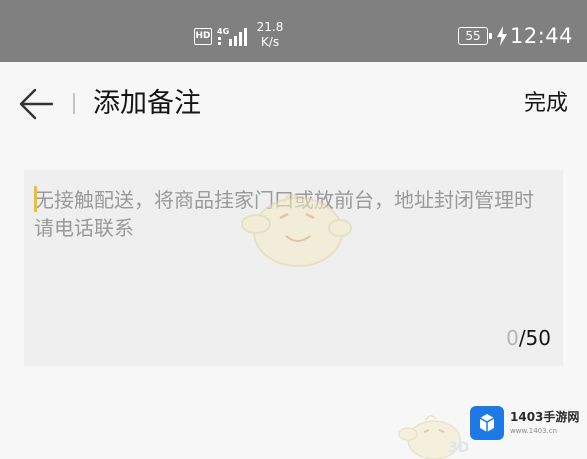 The image size is (587, 459). I want to click on svg-text: 4G, so click(223, 31).